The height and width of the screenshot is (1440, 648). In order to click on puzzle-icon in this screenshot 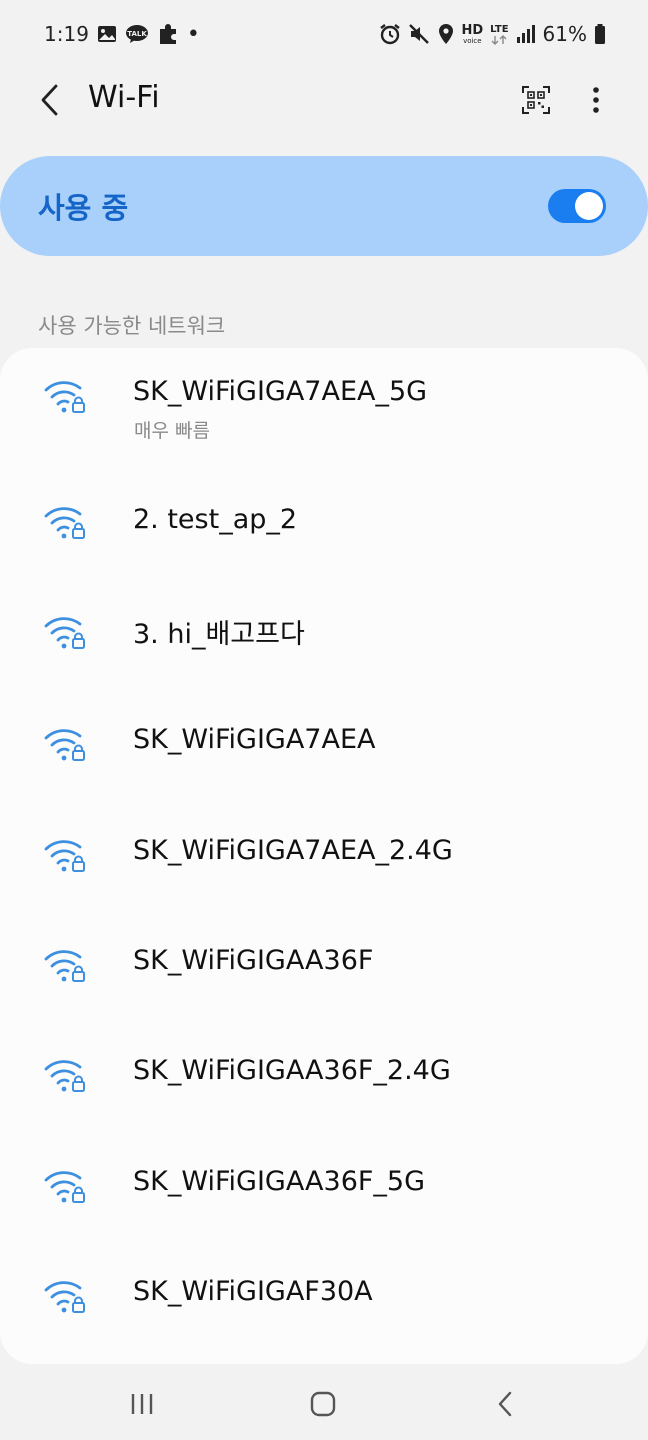, I will do `click(168, 34)`.